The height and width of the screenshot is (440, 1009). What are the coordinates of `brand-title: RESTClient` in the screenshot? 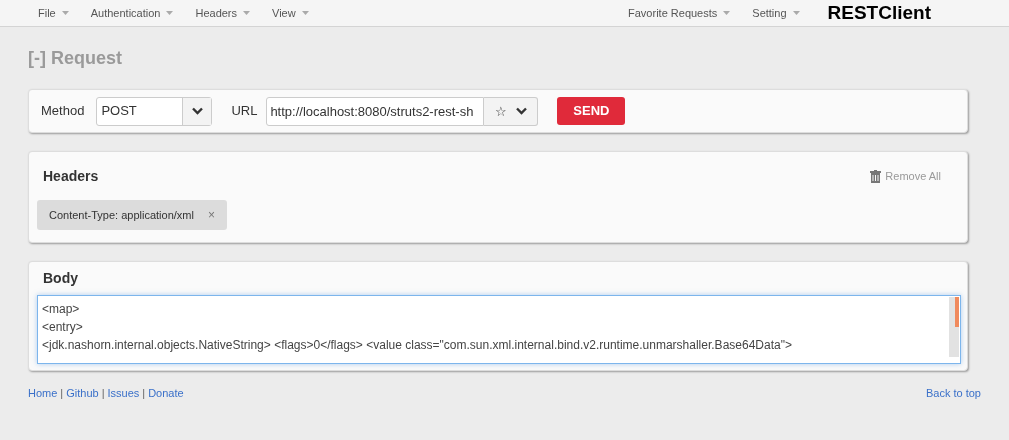 It's located at (879, 12).